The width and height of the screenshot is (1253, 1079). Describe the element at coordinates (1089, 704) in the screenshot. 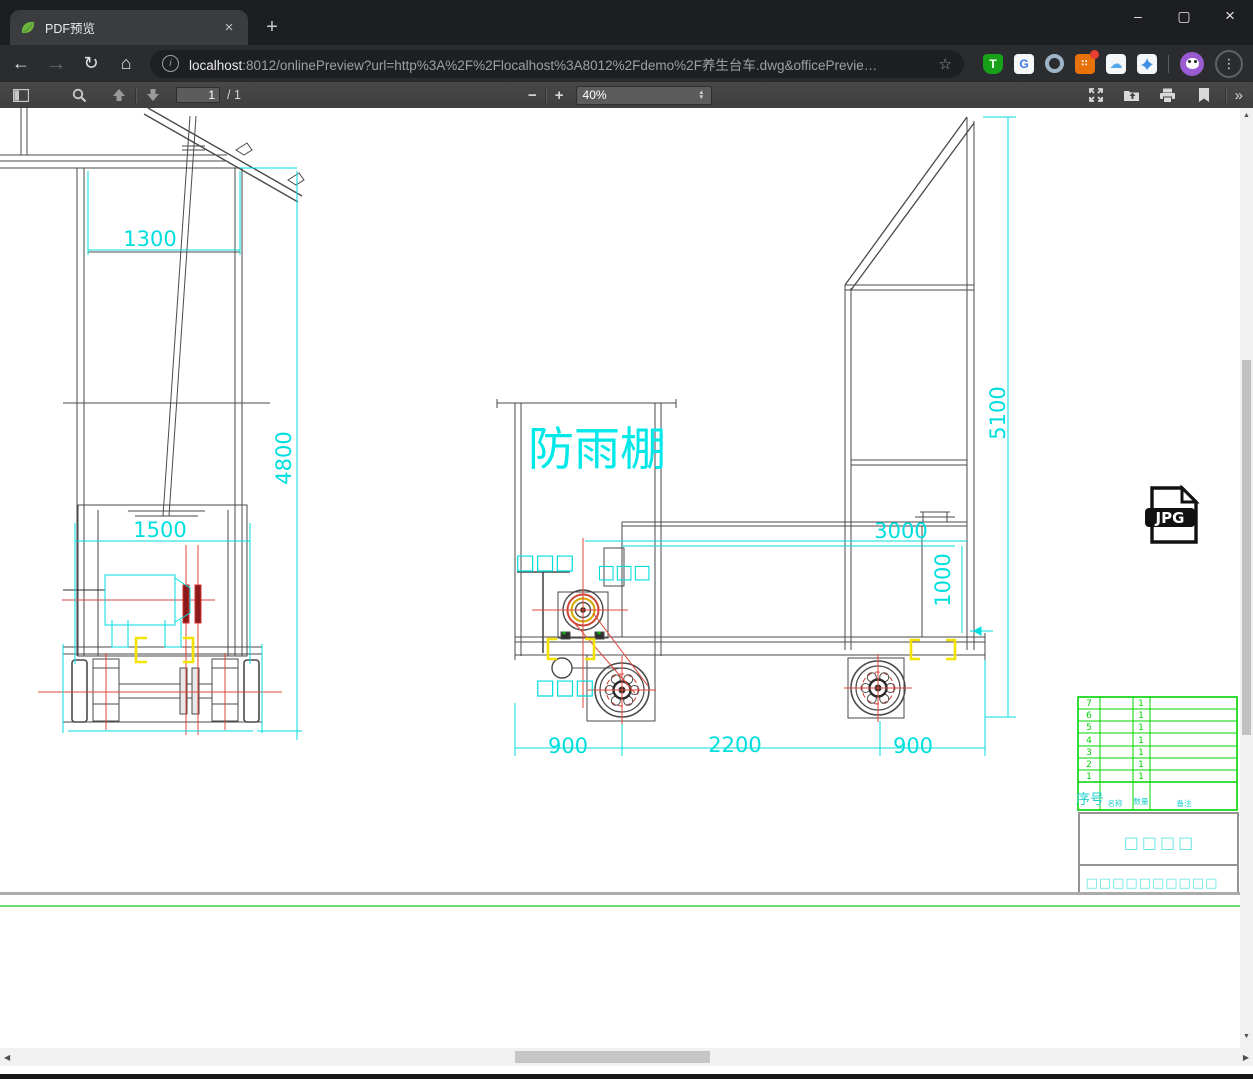

I see `svg-text: 7` at that location.